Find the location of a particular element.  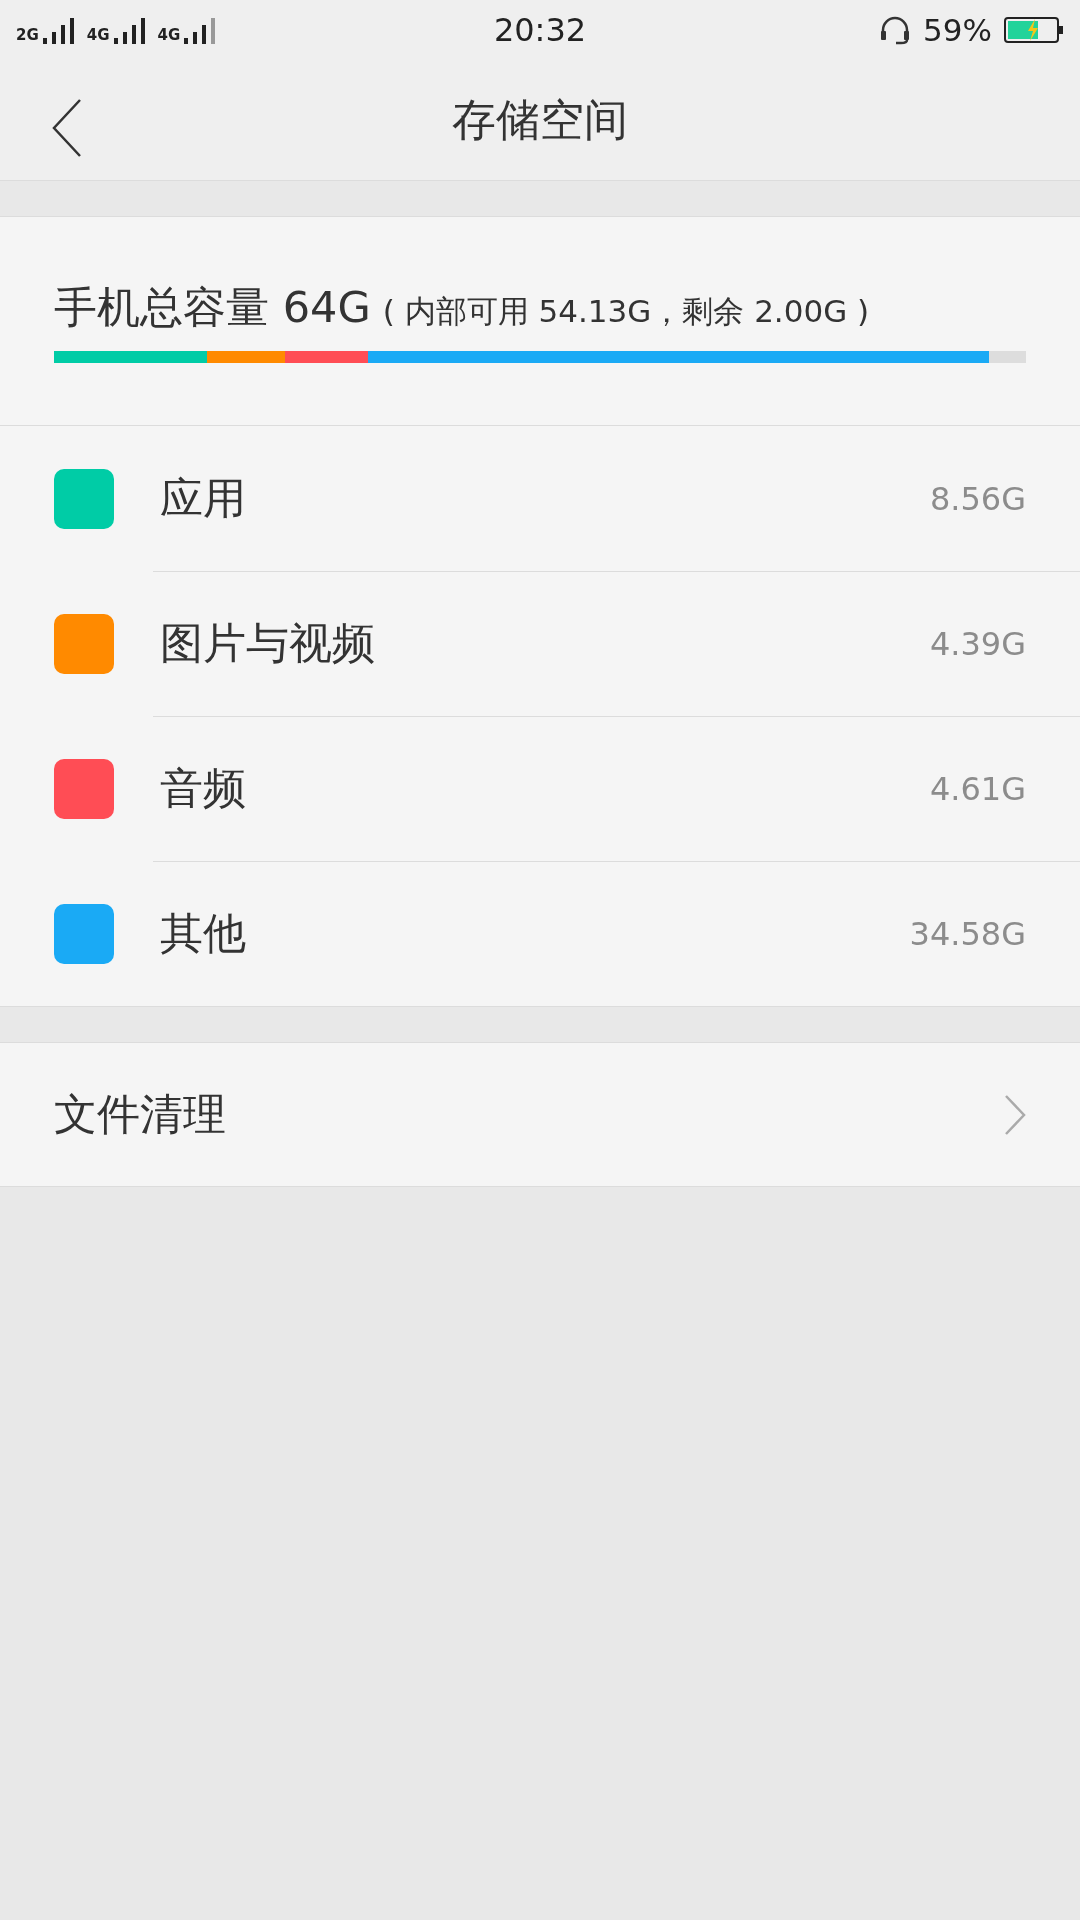

clock-time: 20:32 is located at coordinates (540, 30).